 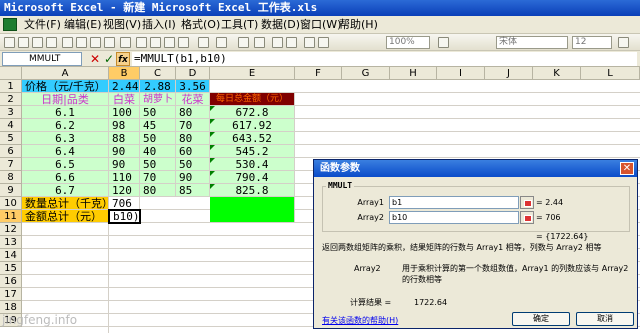 What do you see at coordinates (158, 86) in the screenshot?
I see `cell-c1: 2.88` at bounding box center [158, 86].